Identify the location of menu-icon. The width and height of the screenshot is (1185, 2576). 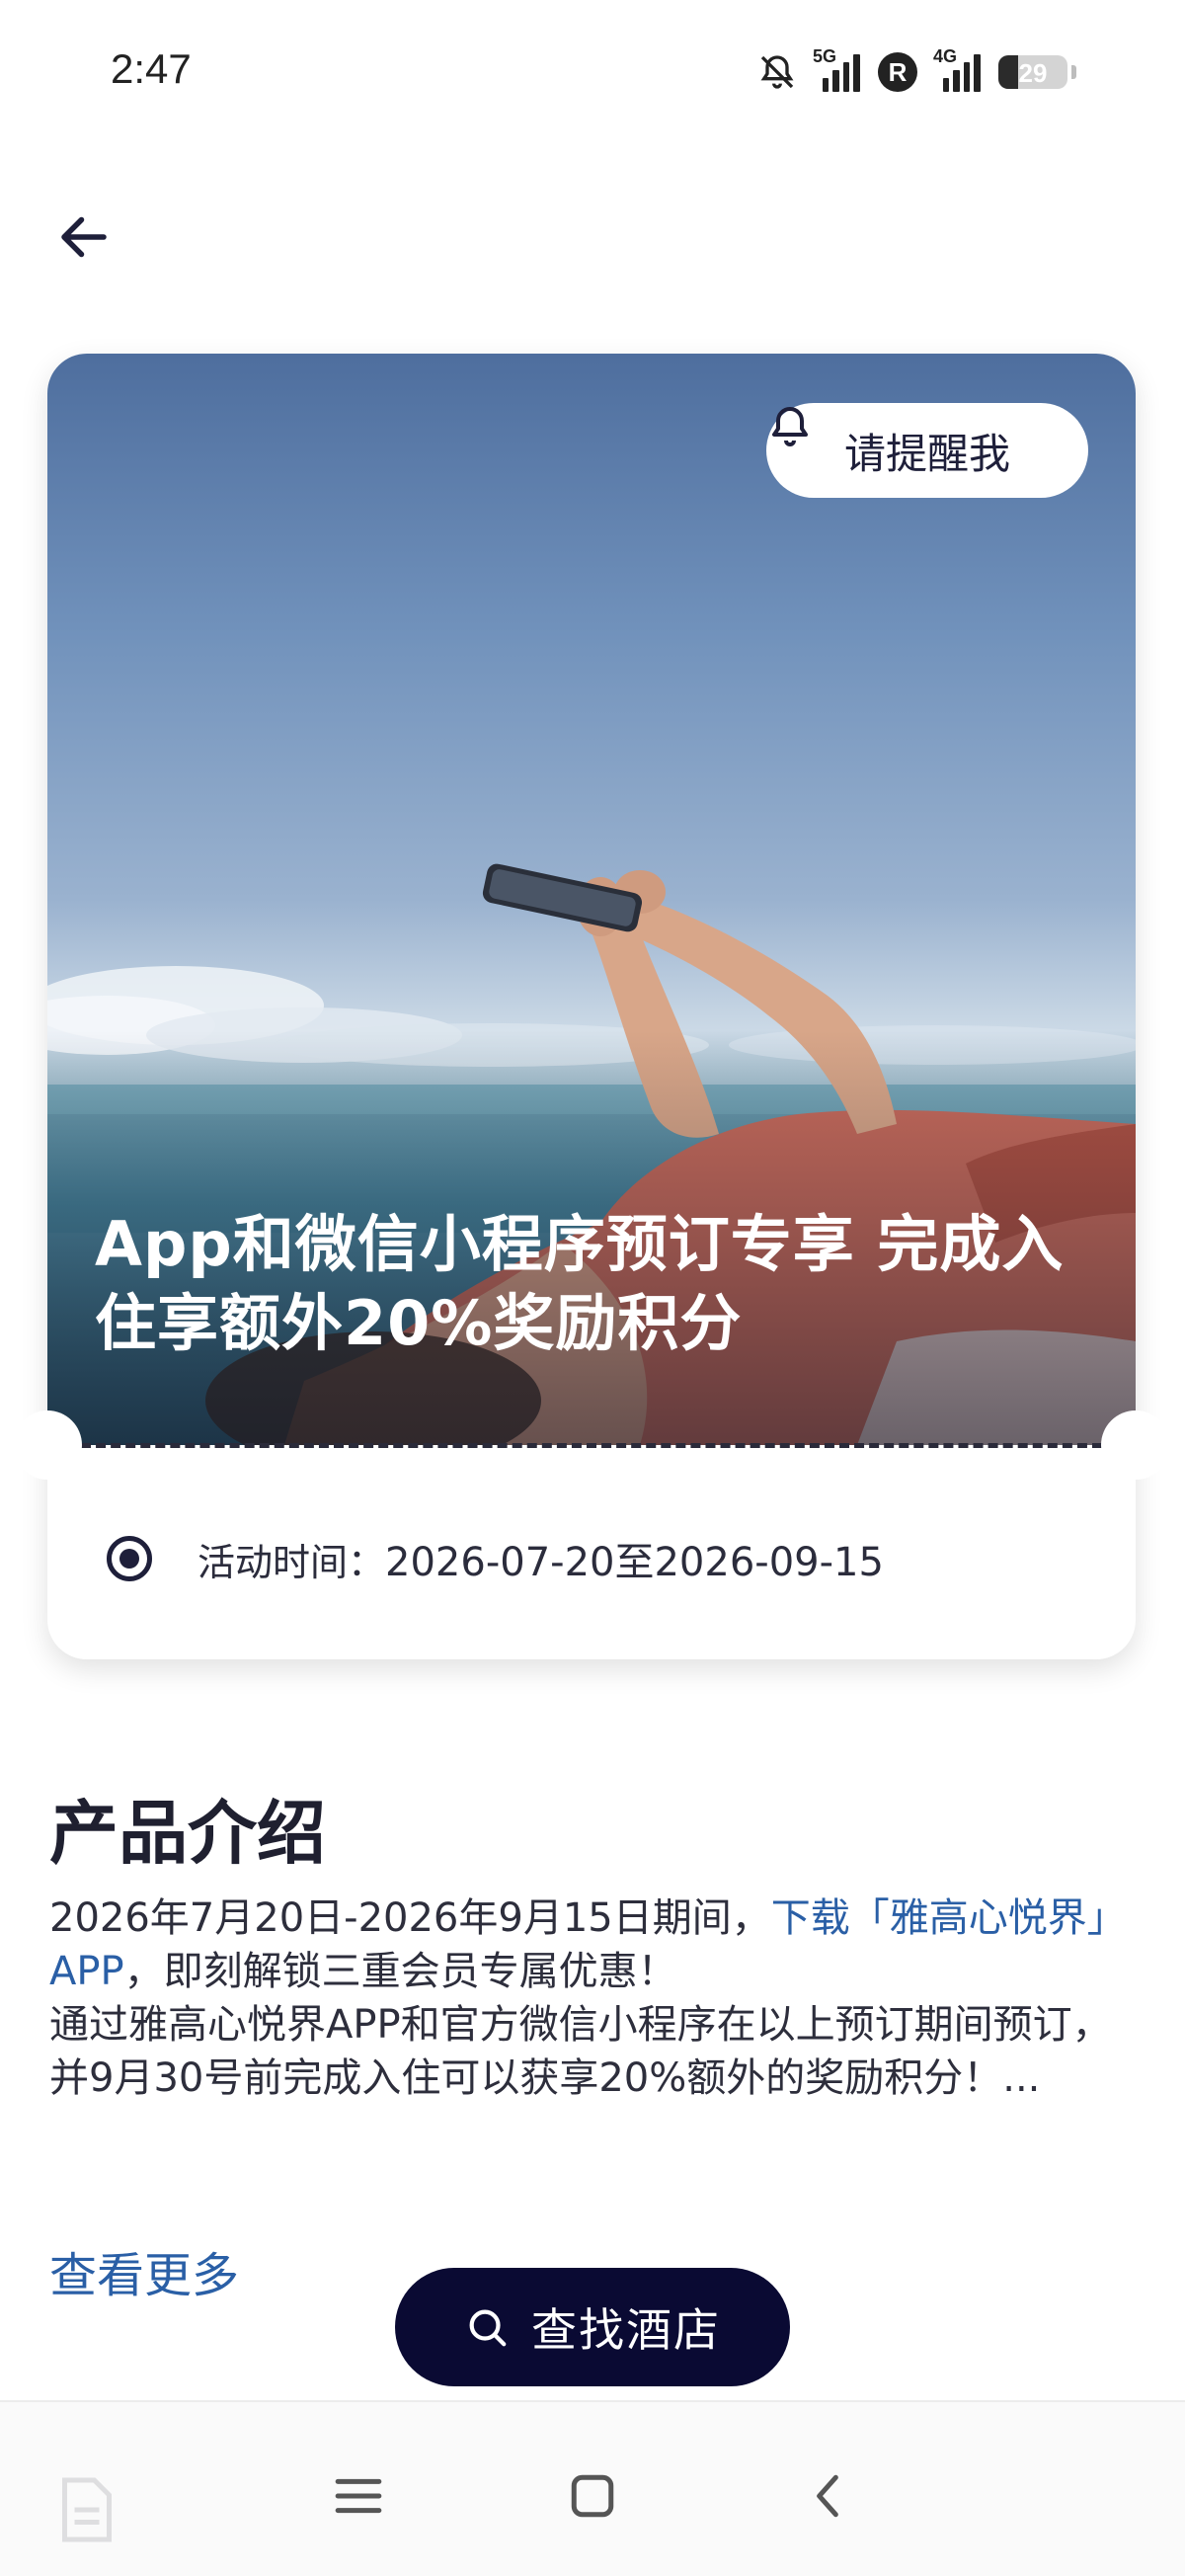
(359, 2496).